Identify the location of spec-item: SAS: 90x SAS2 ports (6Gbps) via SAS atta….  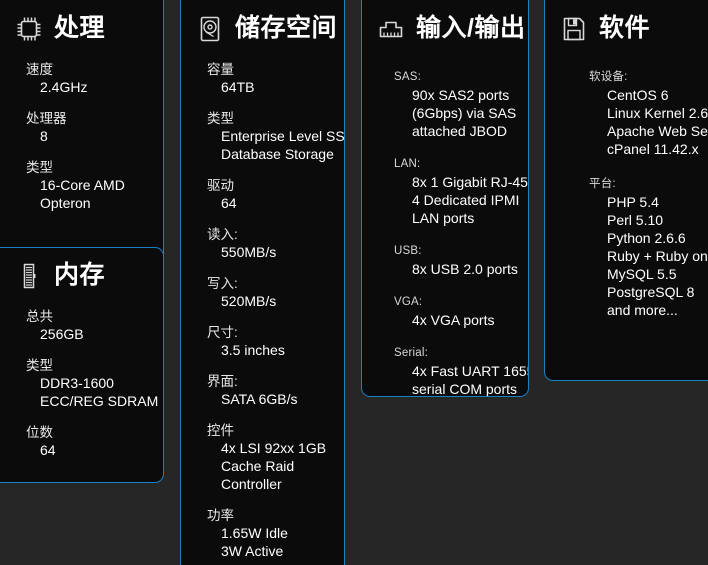
(457, 104).